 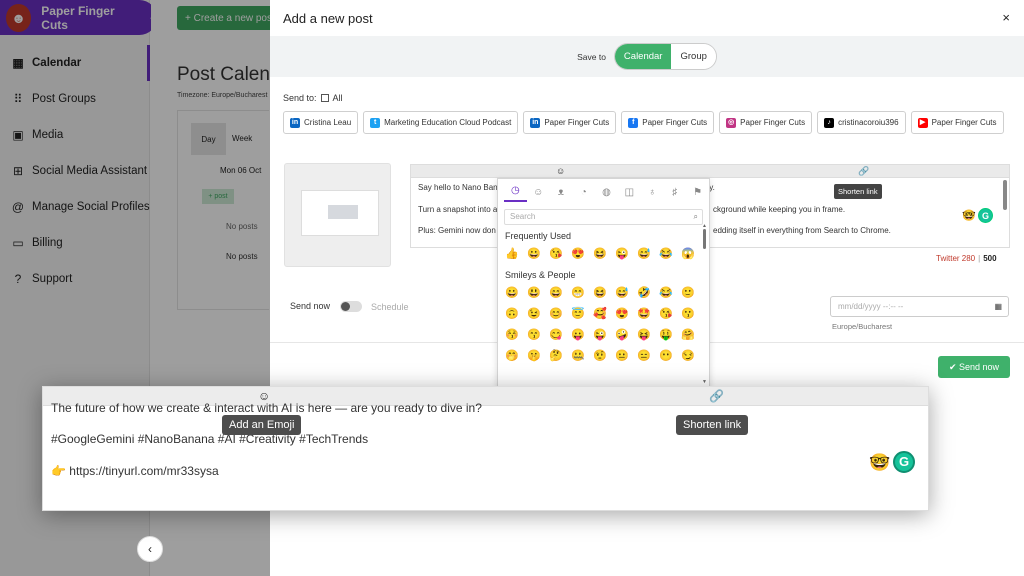 I want to click on emoji: 😑, so click(x=648, y=355).